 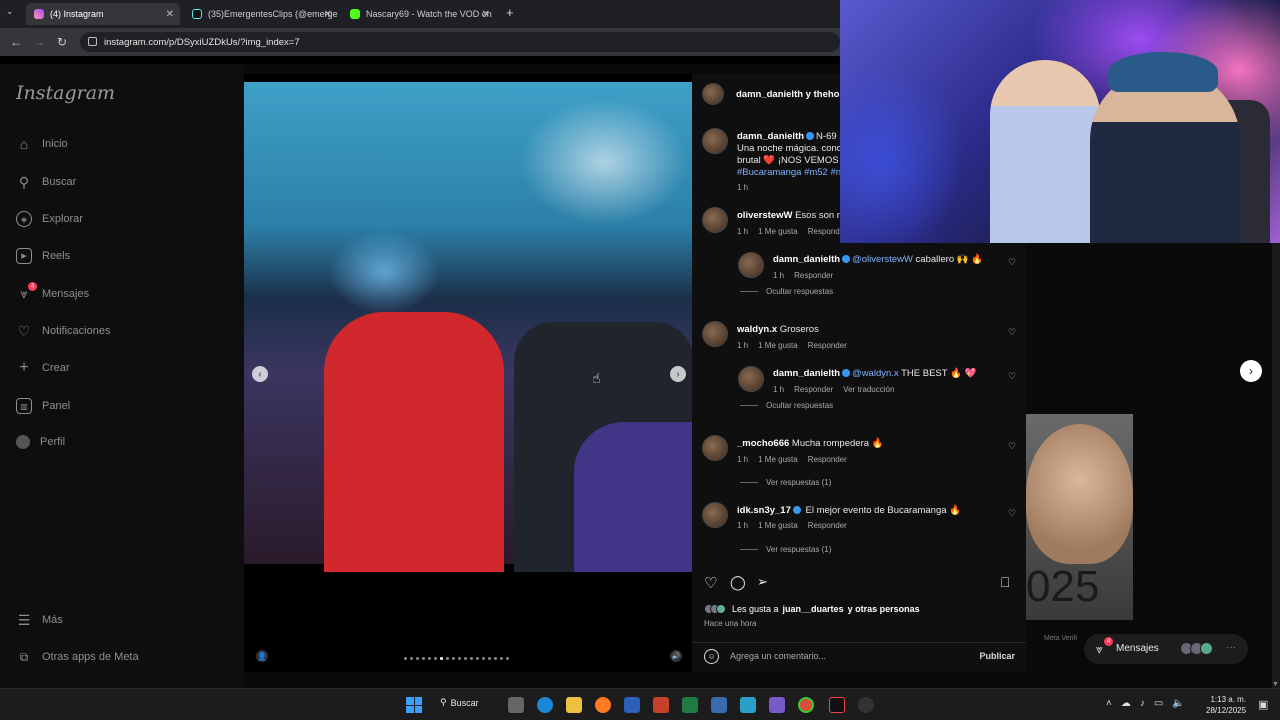 What do you see at coordinates (770, 136) in the screenshot?
I see `caption-username: damn_danielth` at bounding box center [770, 136].